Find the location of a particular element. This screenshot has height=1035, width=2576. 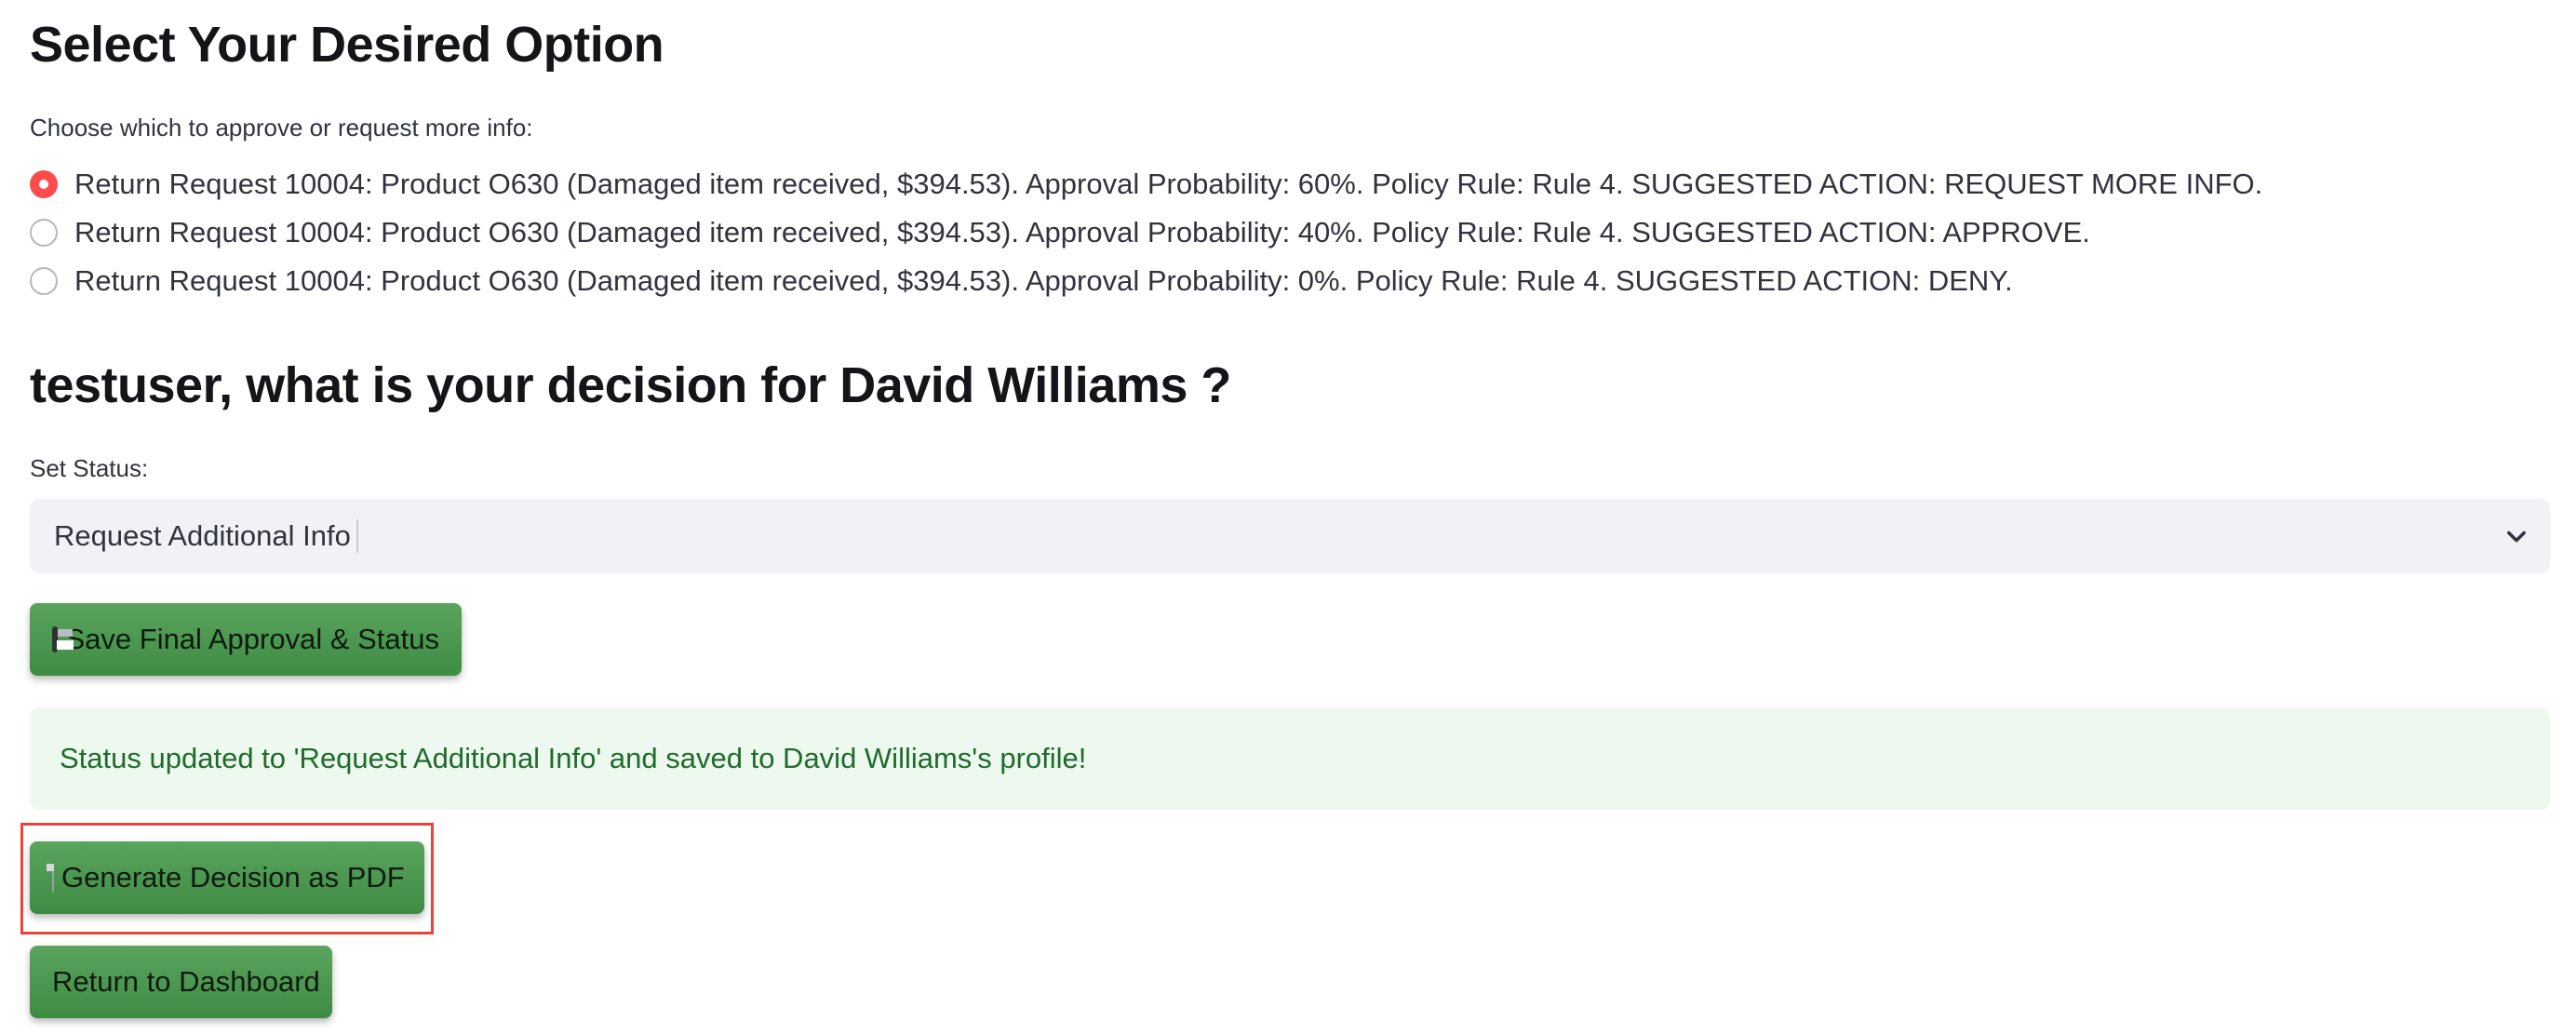

generate-pdf-button-label: Generate Decision as PDF is located at coordinates (233, 877).